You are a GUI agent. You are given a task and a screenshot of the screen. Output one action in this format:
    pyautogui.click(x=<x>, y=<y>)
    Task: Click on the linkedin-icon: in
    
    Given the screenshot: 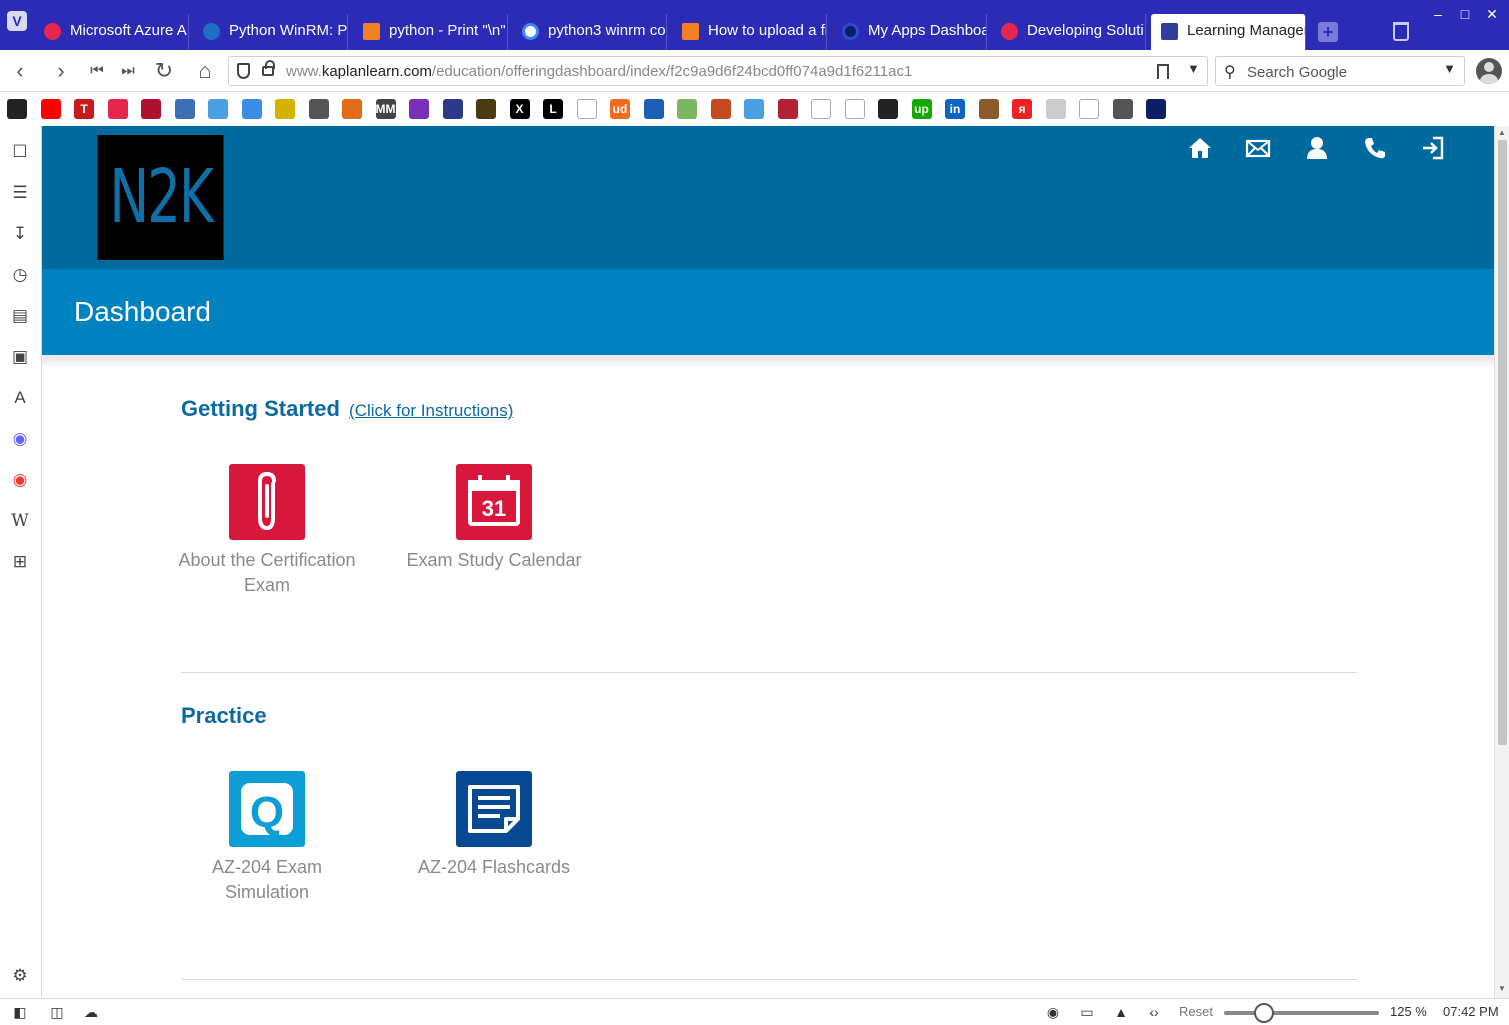 What is the action you would take?
    pyautogui.click(x=955, y=109)
    